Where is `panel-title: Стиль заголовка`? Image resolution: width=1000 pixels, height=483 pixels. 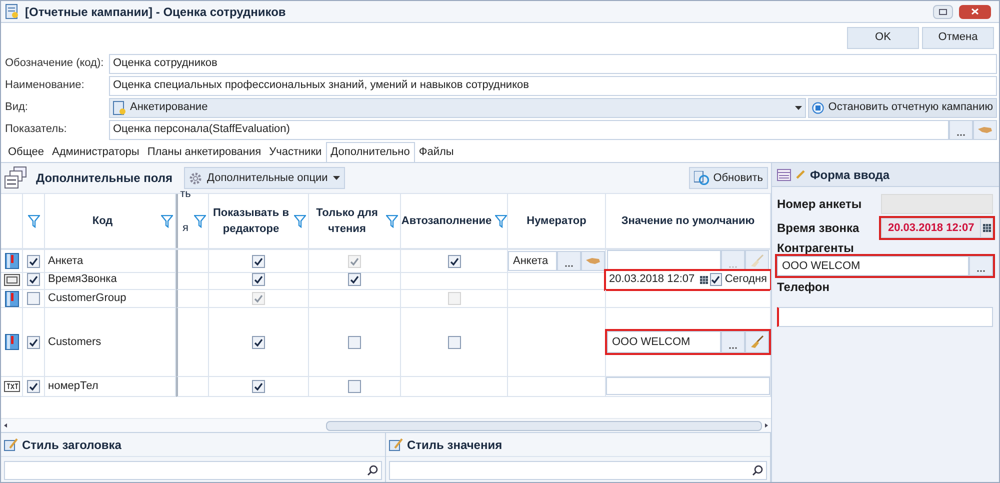 panel-title: Стиль заголовка is located at coordinates (72, 445).